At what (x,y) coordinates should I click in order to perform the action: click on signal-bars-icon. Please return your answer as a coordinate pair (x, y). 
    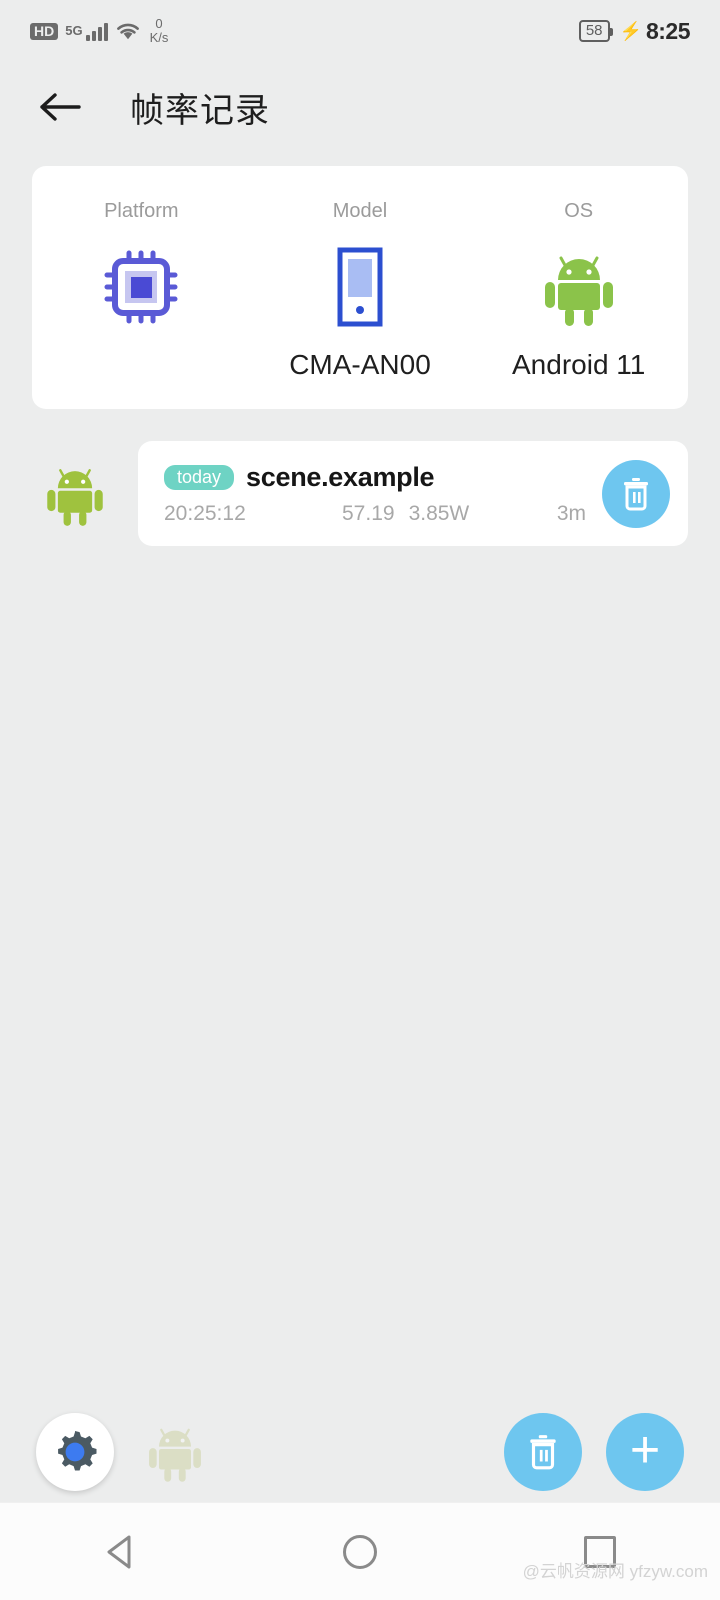
    Looking at the image, I should click on (96, 31).